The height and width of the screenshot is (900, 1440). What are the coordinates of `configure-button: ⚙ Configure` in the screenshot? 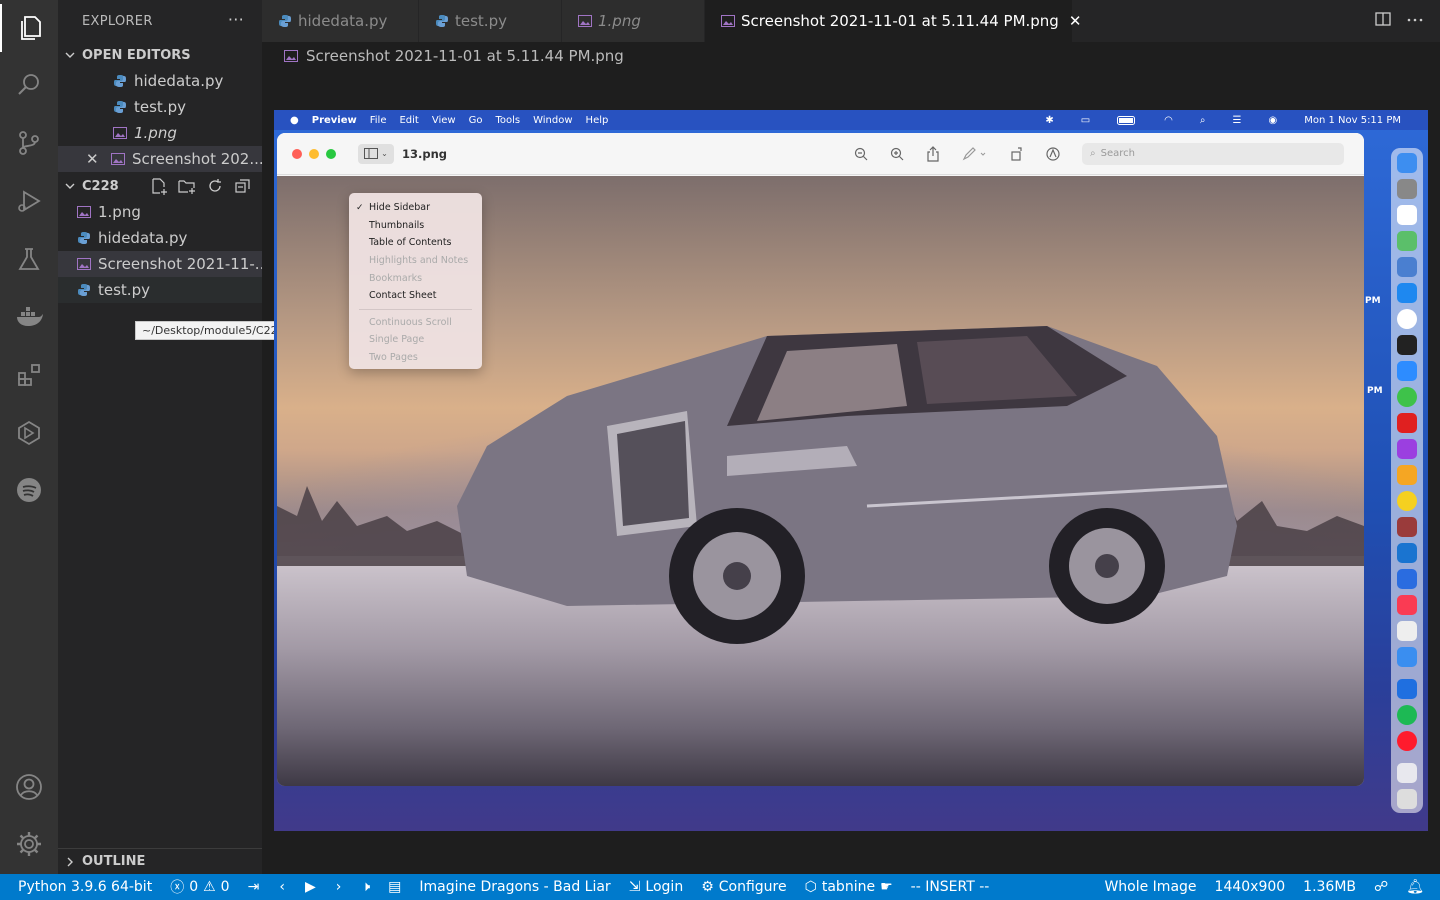 It's located at (743, 887).